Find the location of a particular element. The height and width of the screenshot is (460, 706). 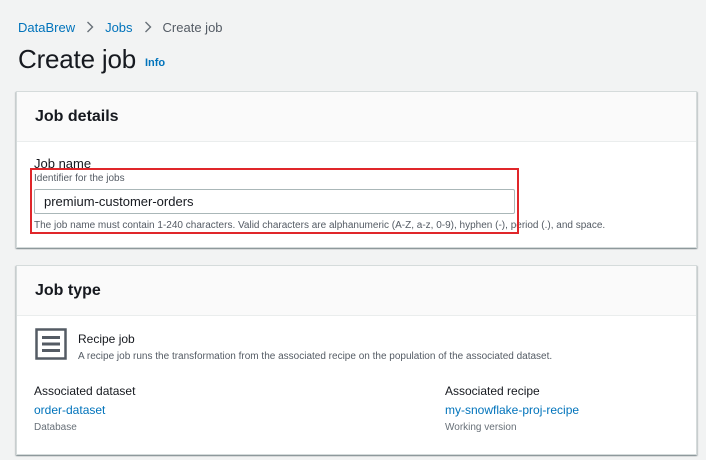

breadcrumb-databrew: DataBrew is located at coordinates (46, 27).